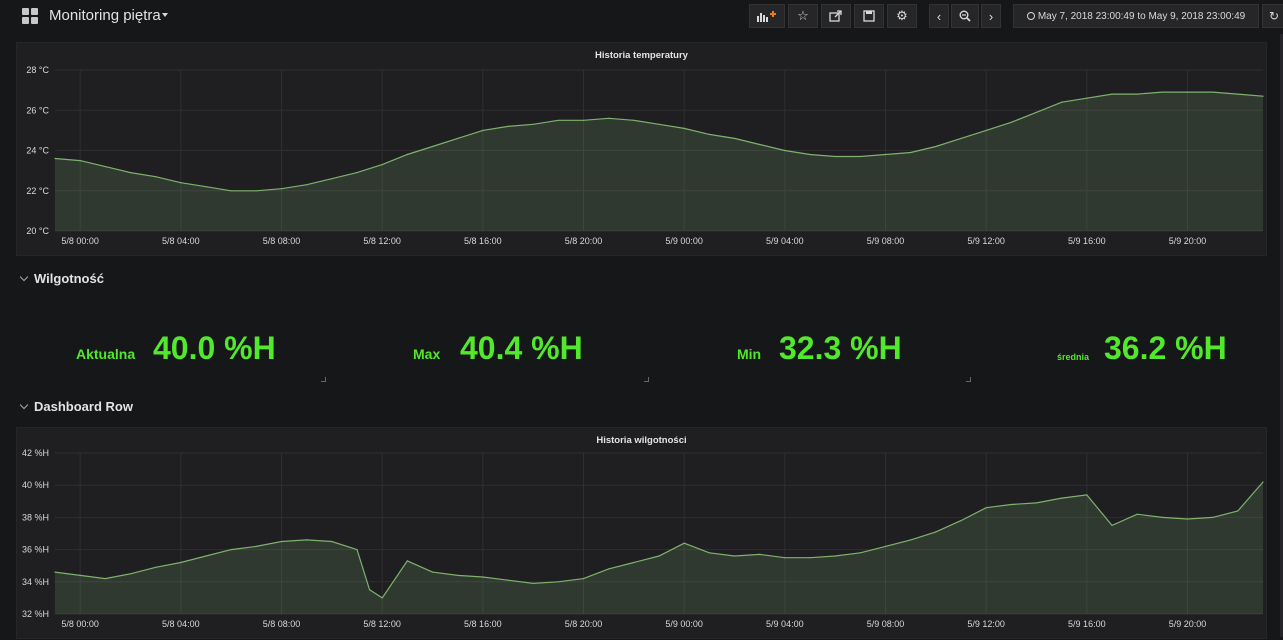 This screenshot has width=1283, height=640. Describe the element at coordinates (105, 15) in the screenshot. I see `dashboard-title: Monitoring piętra` at that location.